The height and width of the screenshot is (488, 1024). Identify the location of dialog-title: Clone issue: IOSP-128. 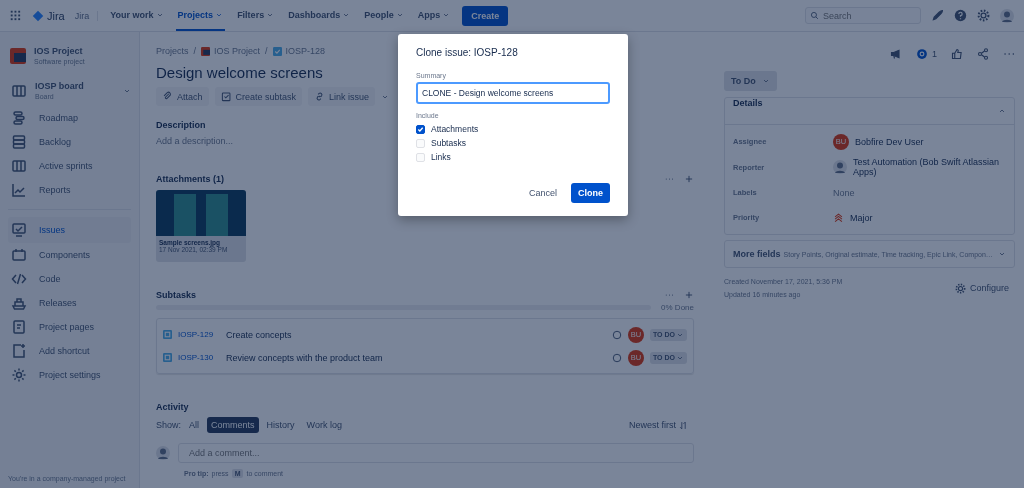
(467, 52).